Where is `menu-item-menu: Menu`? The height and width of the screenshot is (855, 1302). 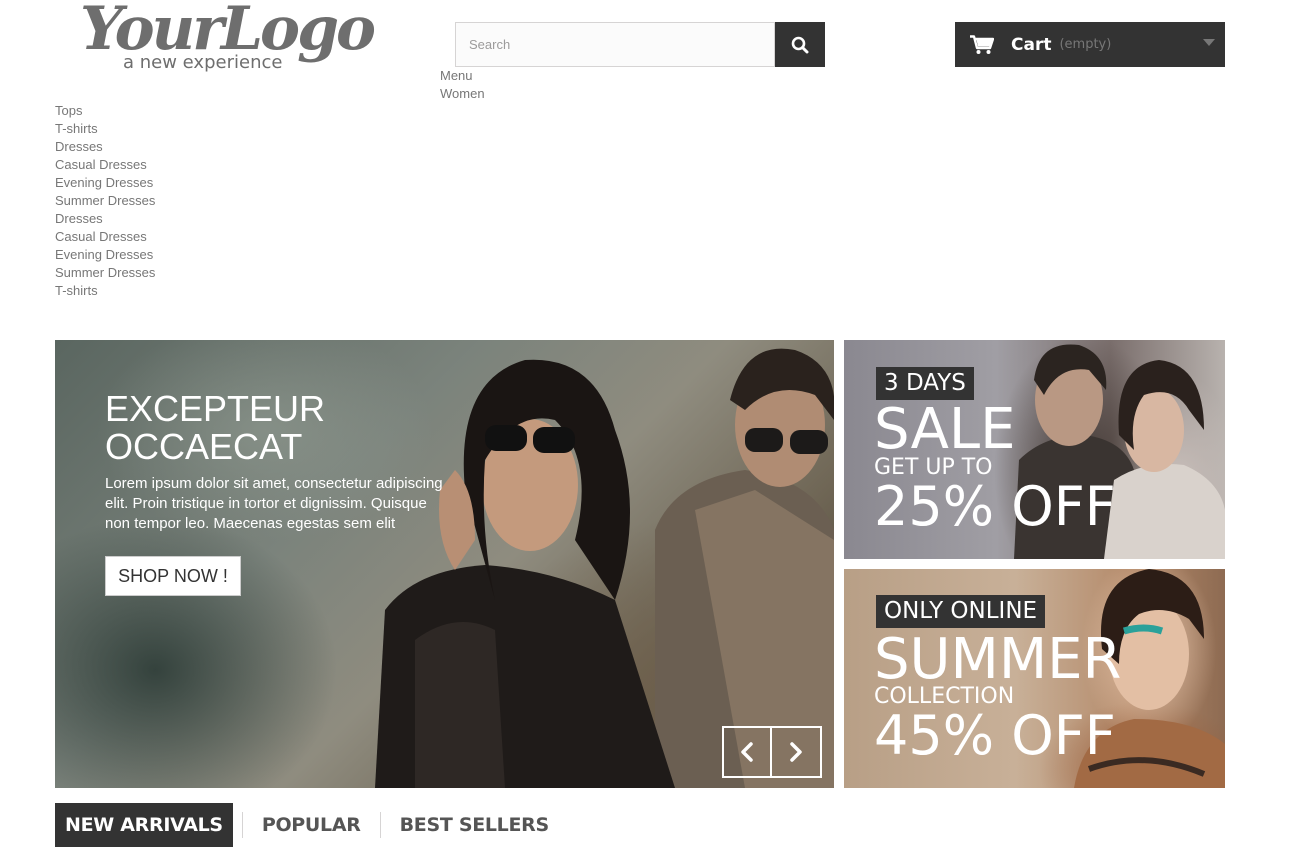
menu-item-menu: Menu is located at coordinates (462, 76).